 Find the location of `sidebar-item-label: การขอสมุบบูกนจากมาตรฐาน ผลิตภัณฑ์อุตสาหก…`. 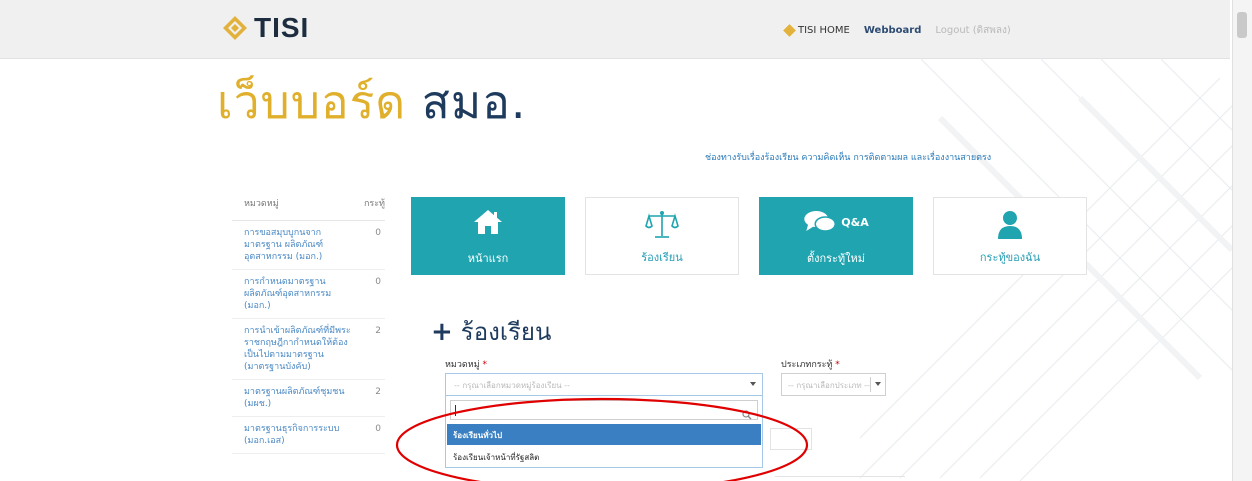

sidebar-item-label: การขอสมุบบูกนจากมาตรฐาน ผลิตภัณฑ์อุตสาหก… is located at coordinates (300, 245).